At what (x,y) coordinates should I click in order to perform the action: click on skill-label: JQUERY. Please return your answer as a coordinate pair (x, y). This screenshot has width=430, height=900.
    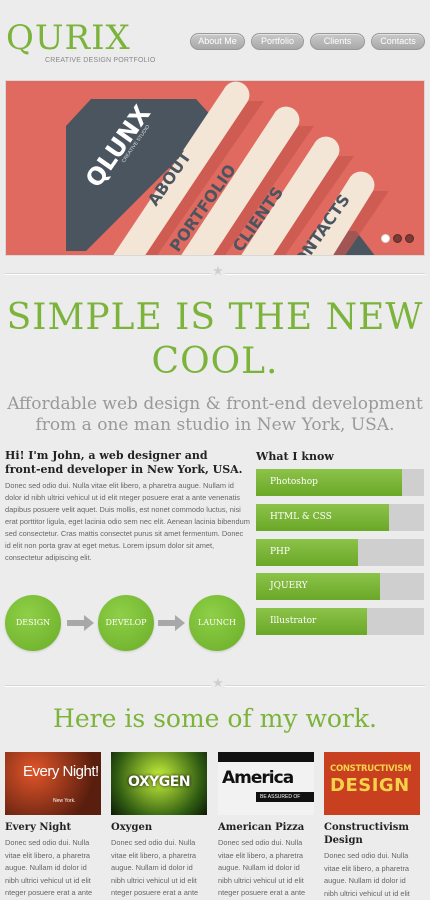
    Looking at the image, I should click on (289, 586).